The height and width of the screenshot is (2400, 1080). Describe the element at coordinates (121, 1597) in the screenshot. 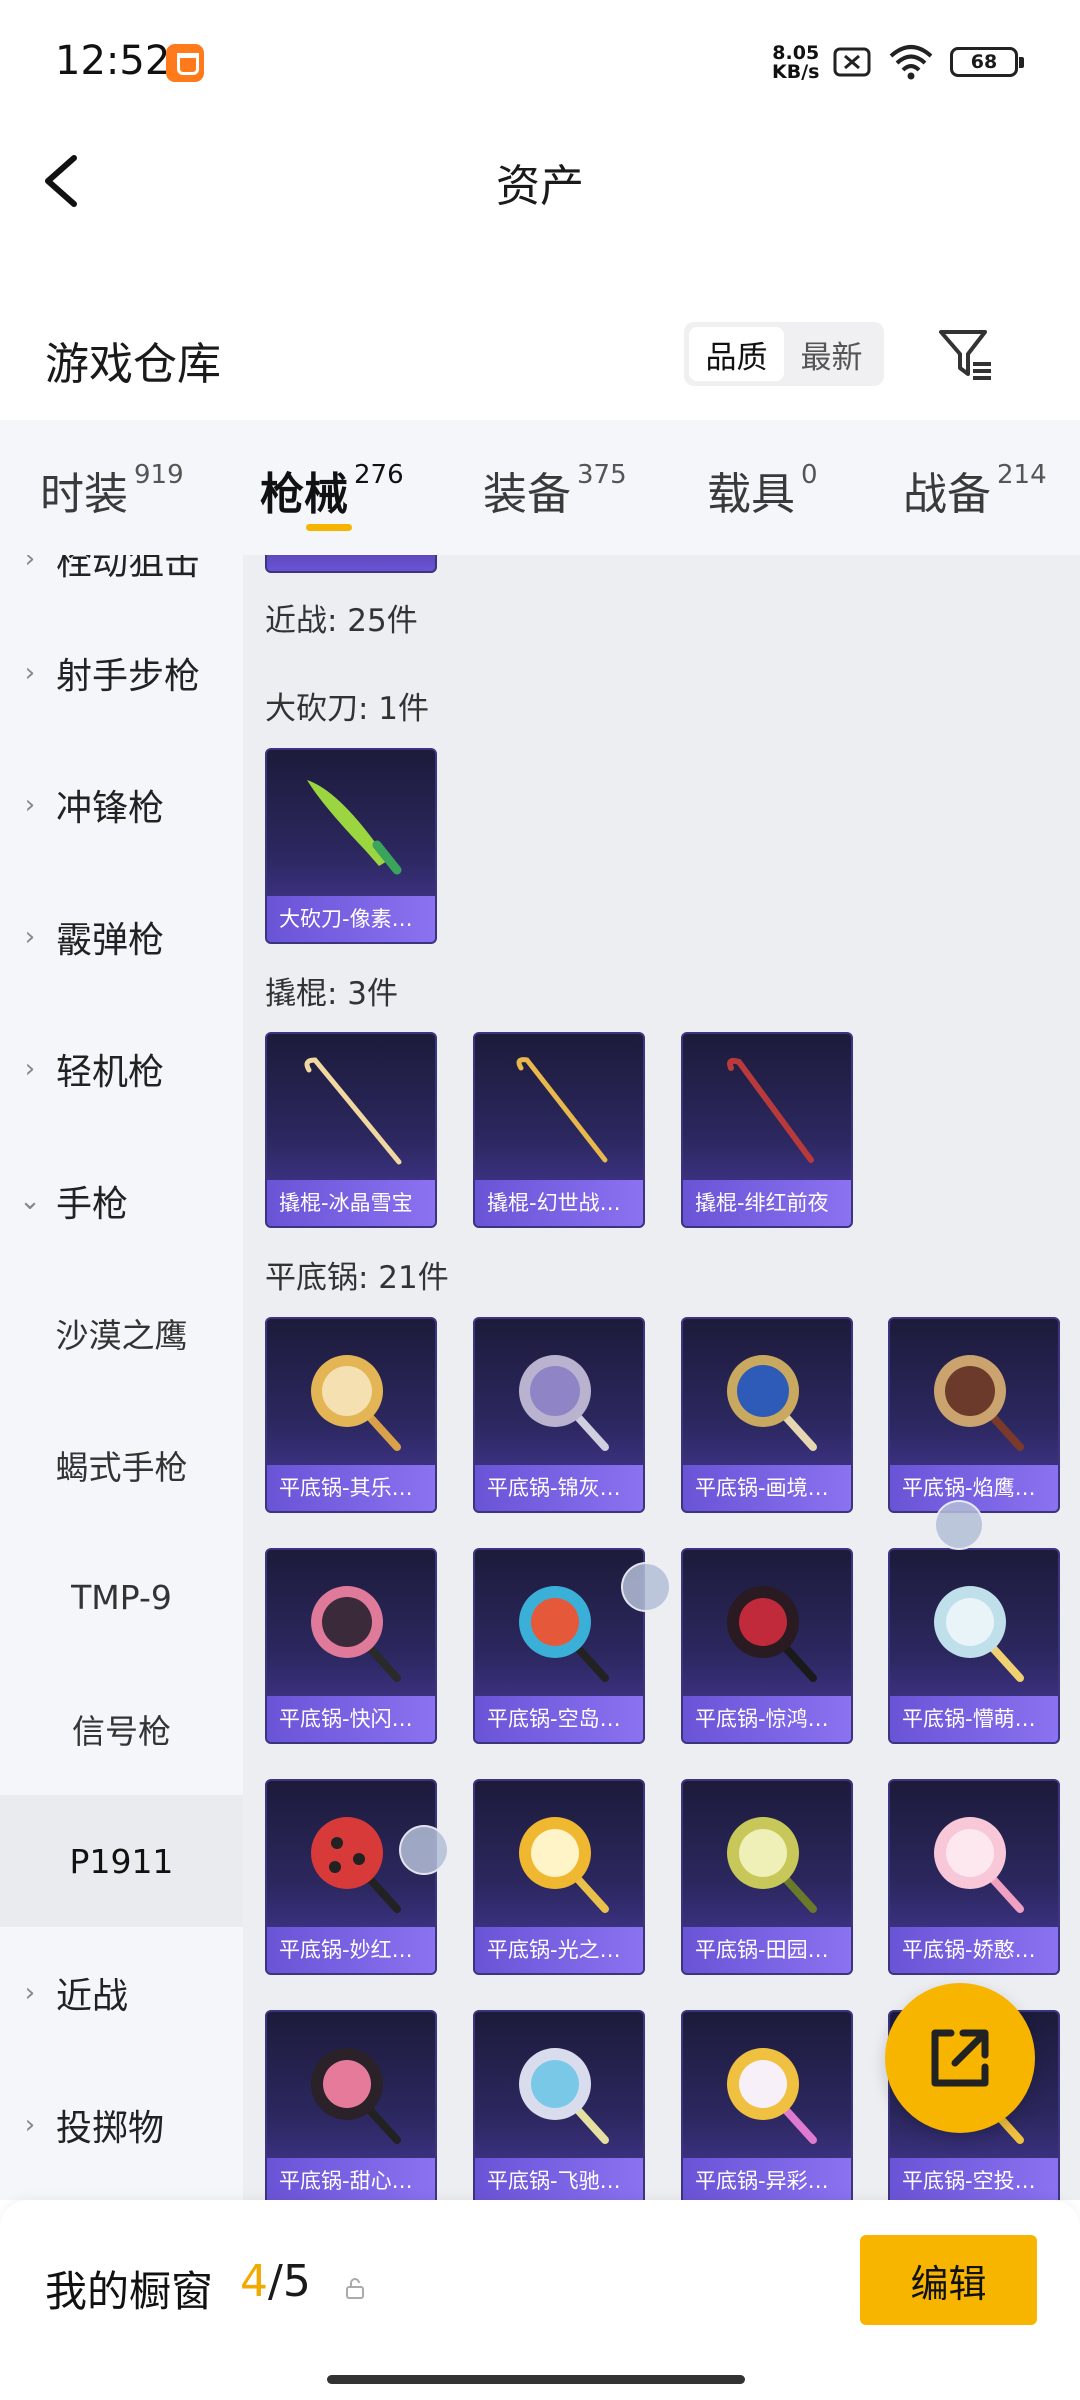

I see `sidebar-item-tmp9: TMP-9` at that location.